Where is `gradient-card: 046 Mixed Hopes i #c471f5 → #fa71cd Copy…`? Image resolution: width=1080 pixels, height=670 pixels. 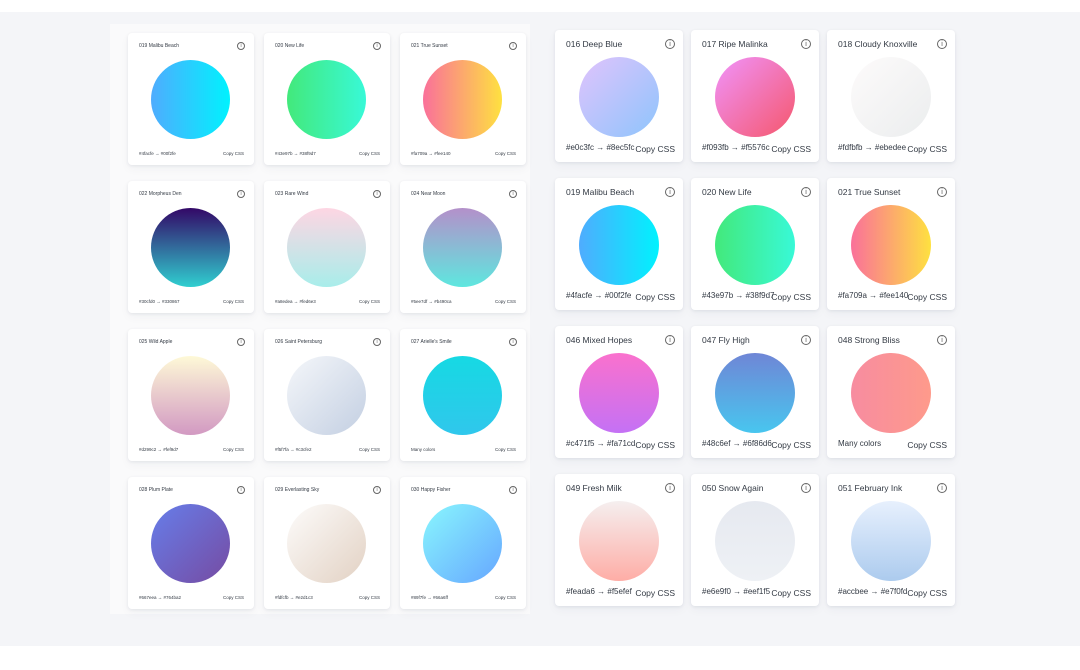 gradient-card: 046 Mixed Hopes i #c471f5 → #fa71cd Copy… is located at coordinates (619, 392).